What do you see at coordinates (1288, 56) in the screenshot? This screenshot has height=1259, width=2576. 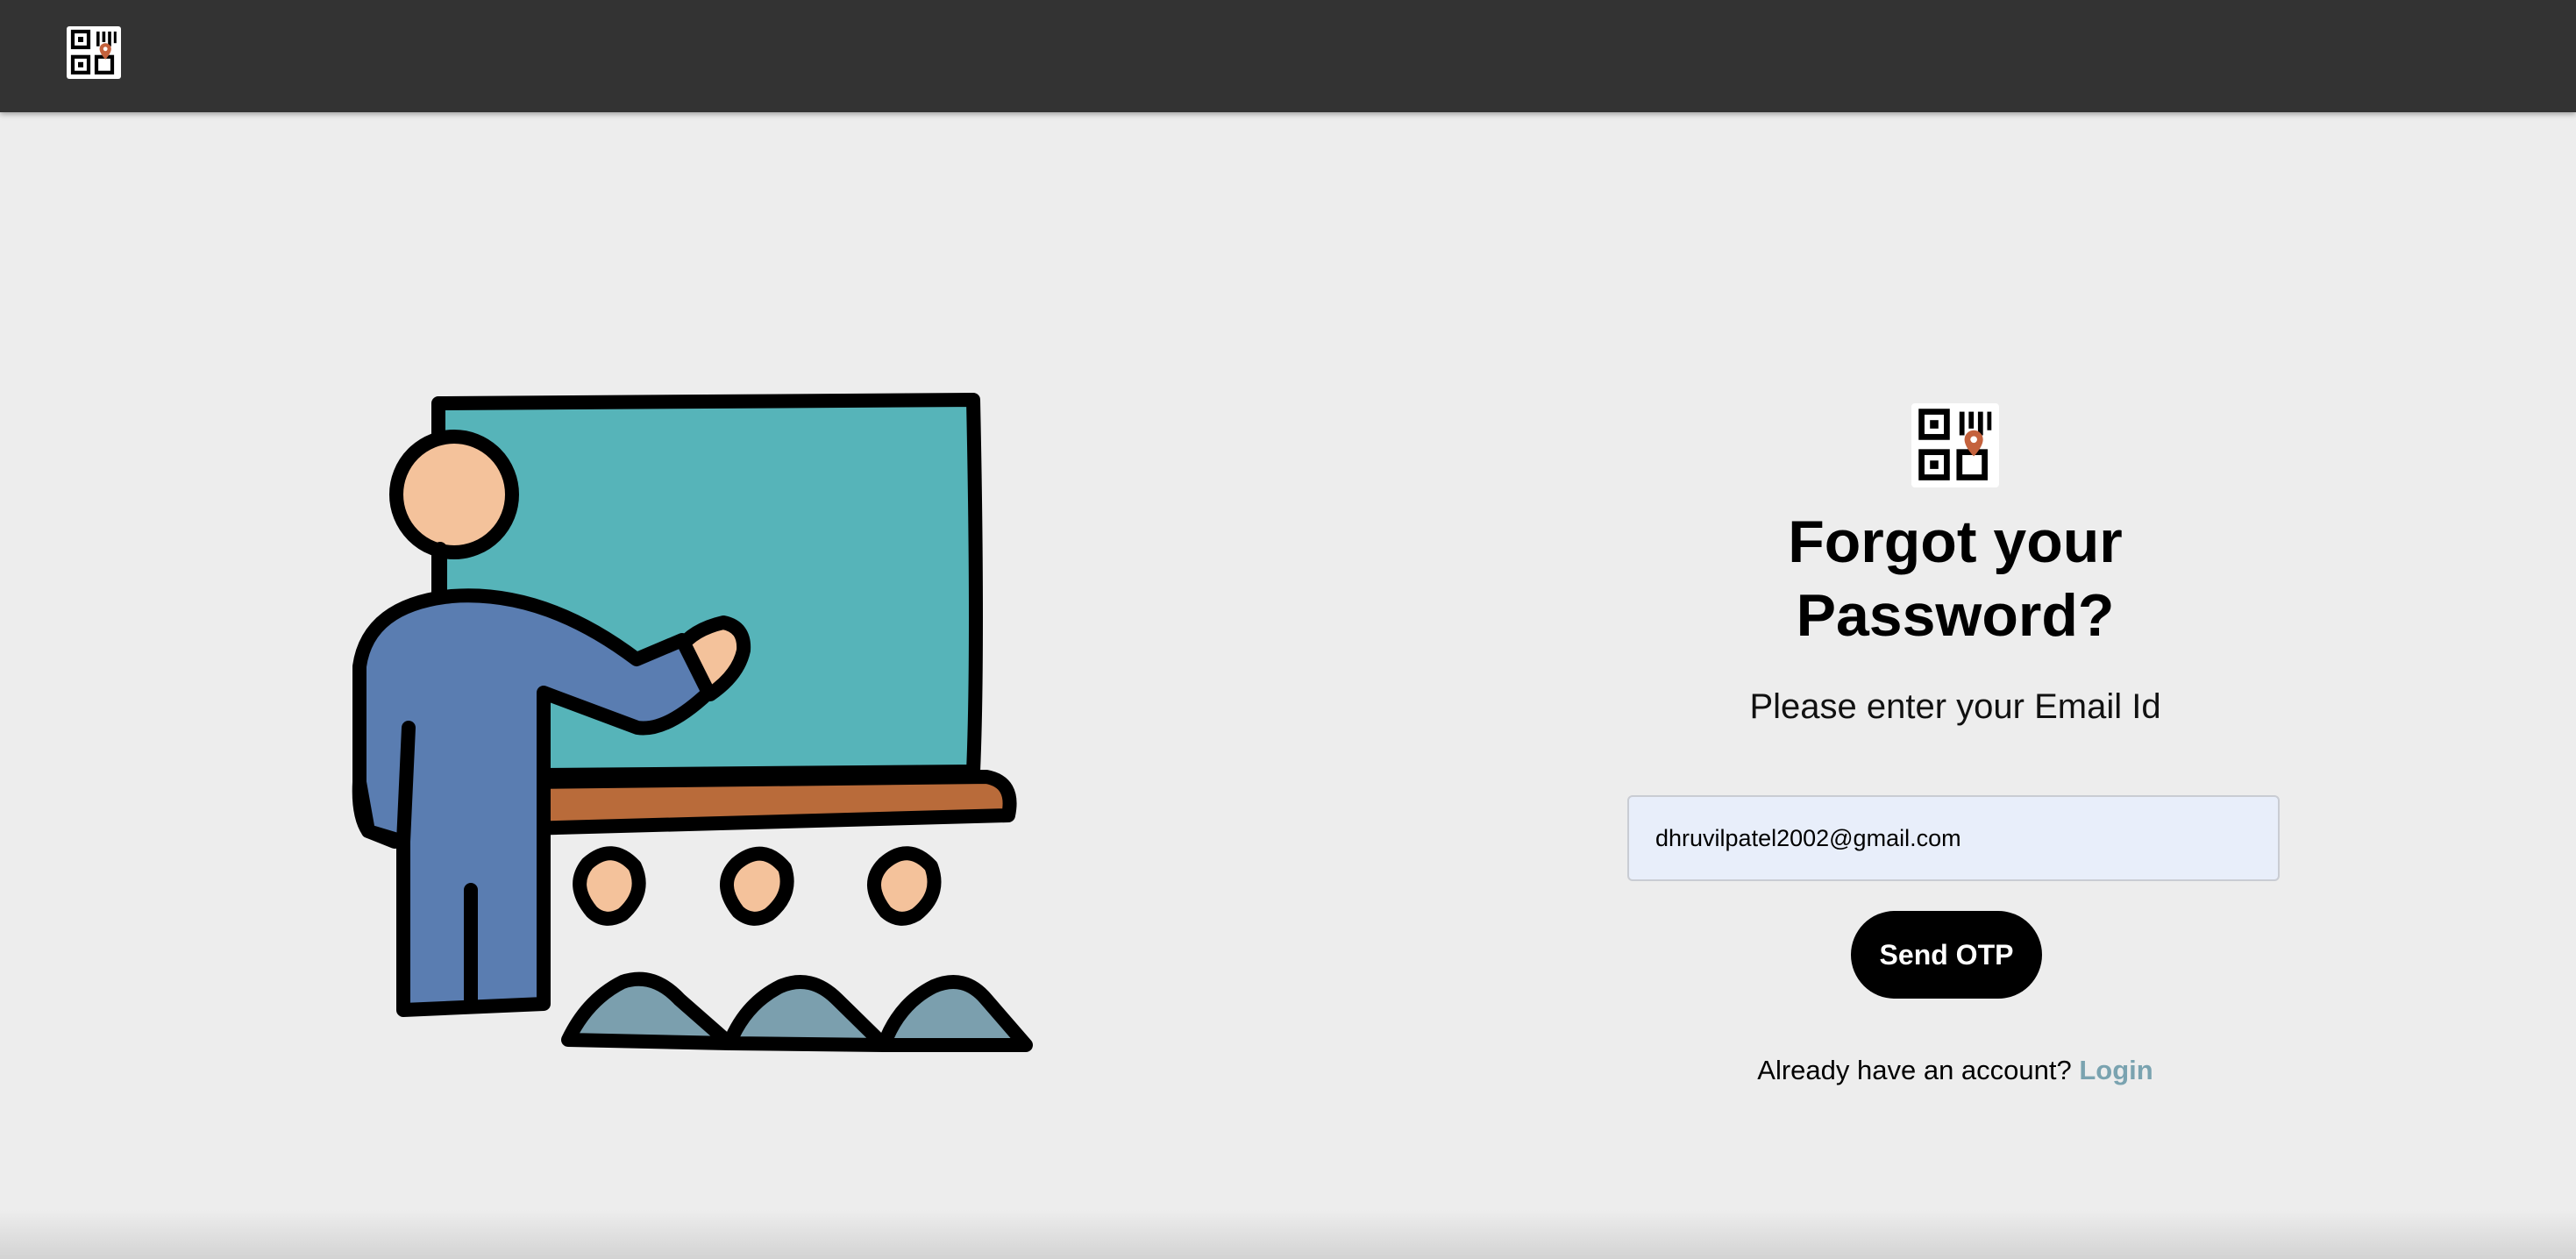 I see `top-navbar` at bounding box center [1288, 56].